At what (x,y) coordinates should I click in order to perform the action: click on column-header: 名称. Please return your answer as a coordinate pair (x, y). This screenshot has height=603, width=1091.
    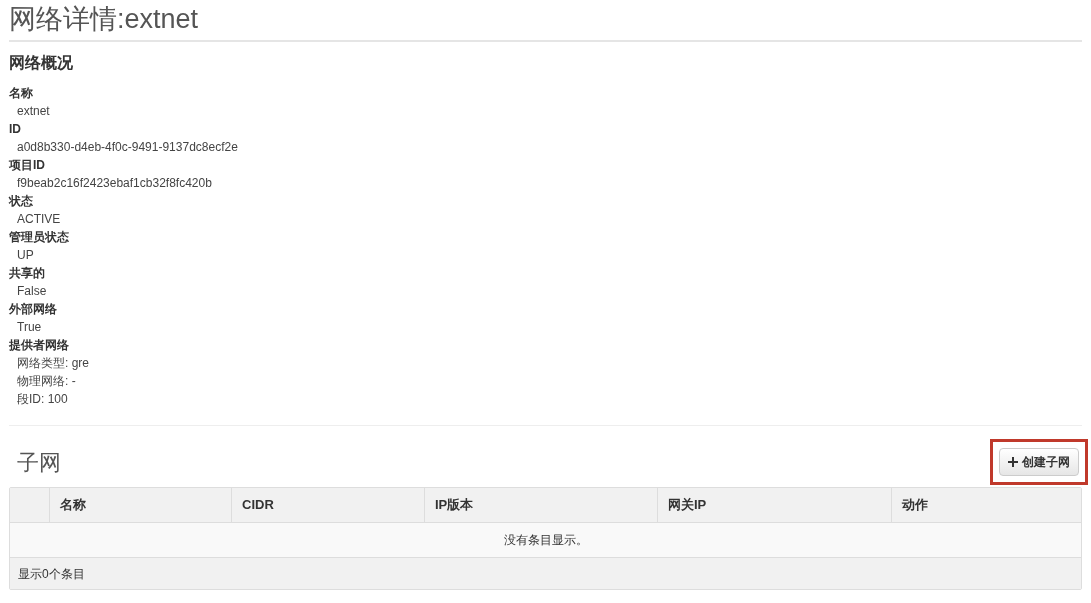
    Looking at the image, I should click on (73, 505).